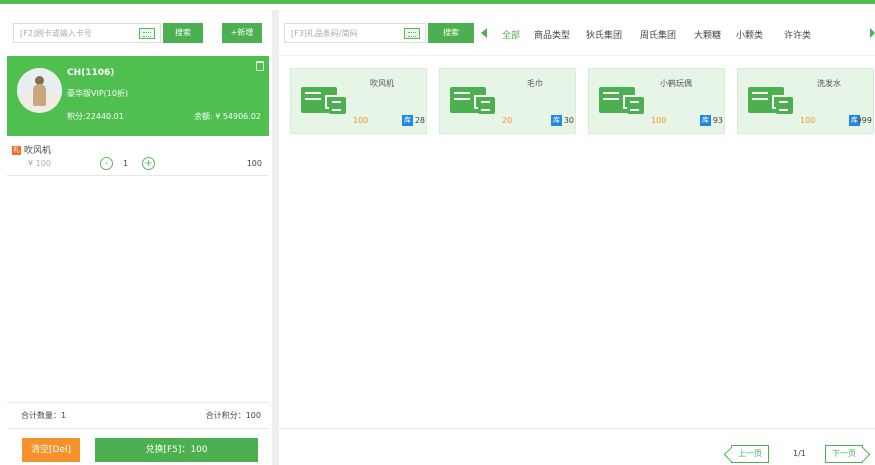  What do you see at coordinates (604, 34) in the screenshot?
I see `category-tab: 狄氏集团` at bounding box center [604, 34].